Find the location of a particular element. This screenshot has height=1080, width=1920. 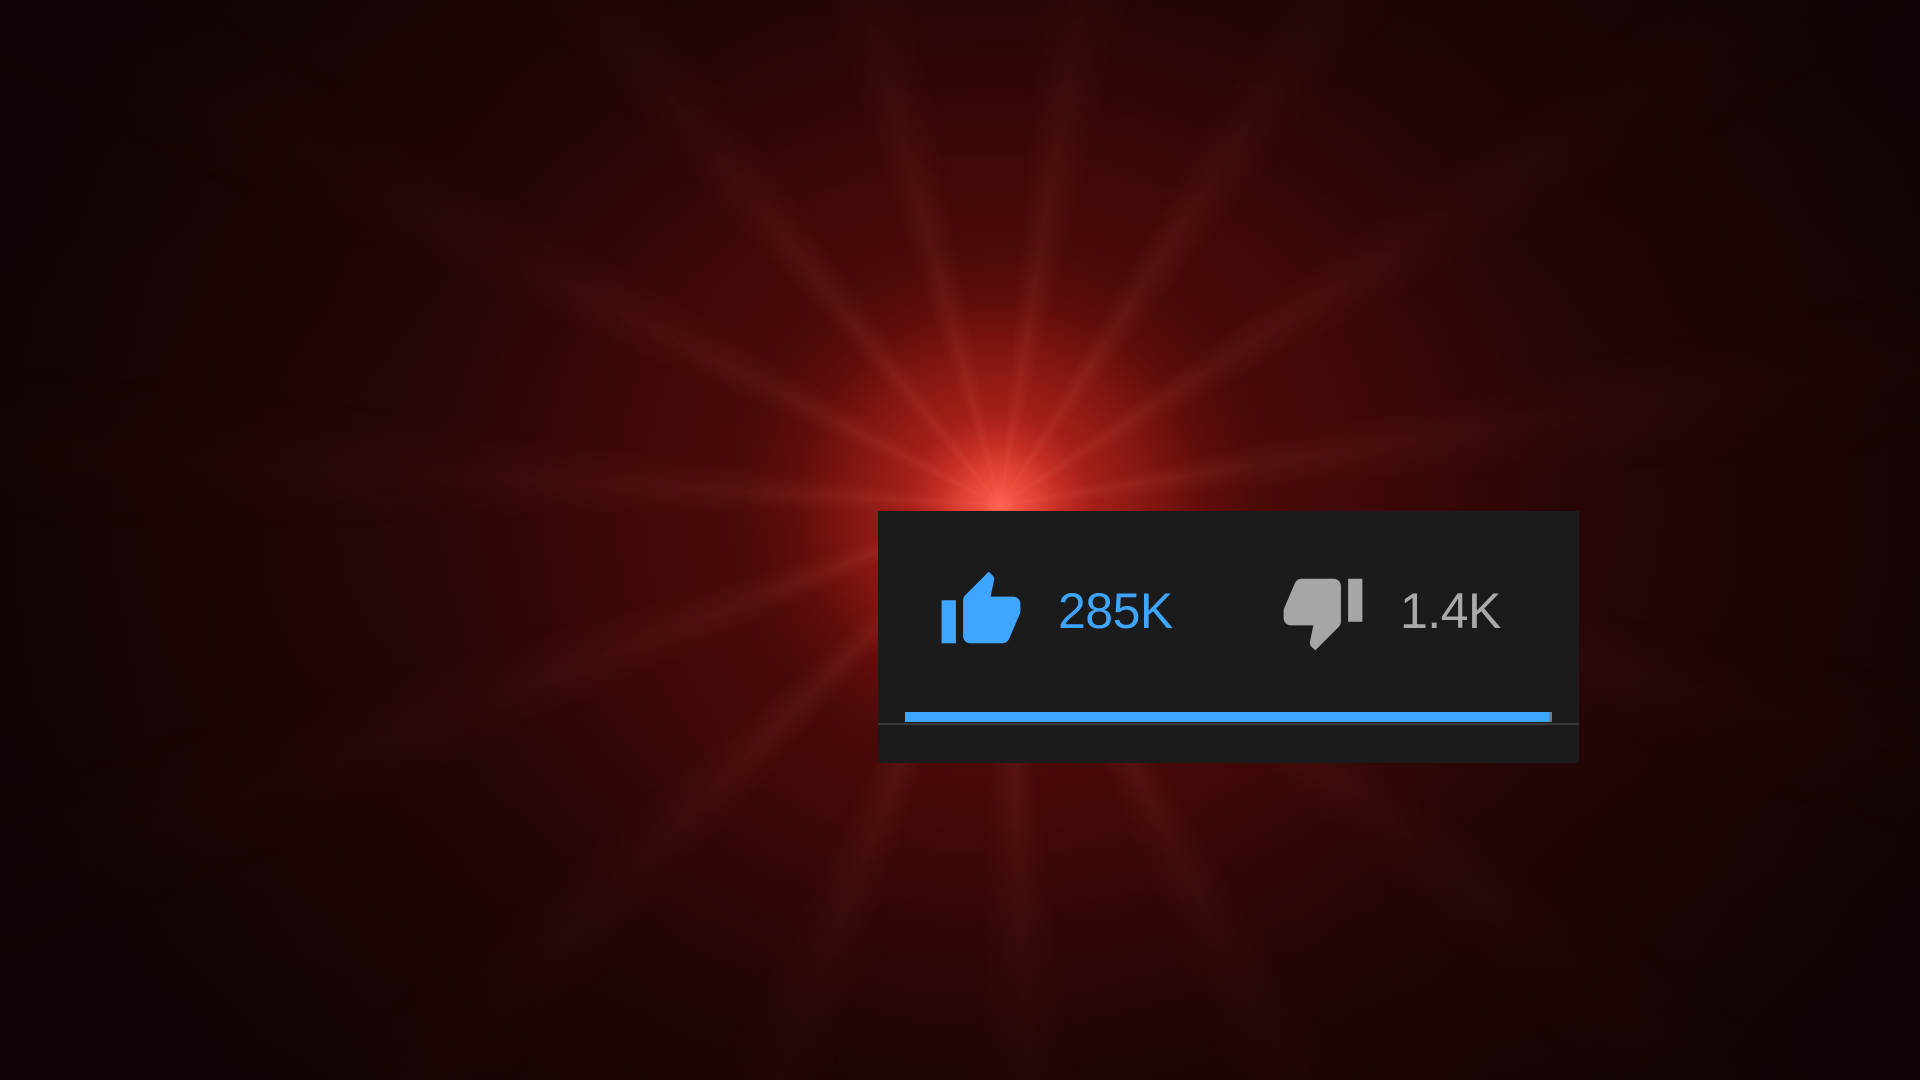

rating-panel: 285K 1.4K is located at coordinates (1228, 637).